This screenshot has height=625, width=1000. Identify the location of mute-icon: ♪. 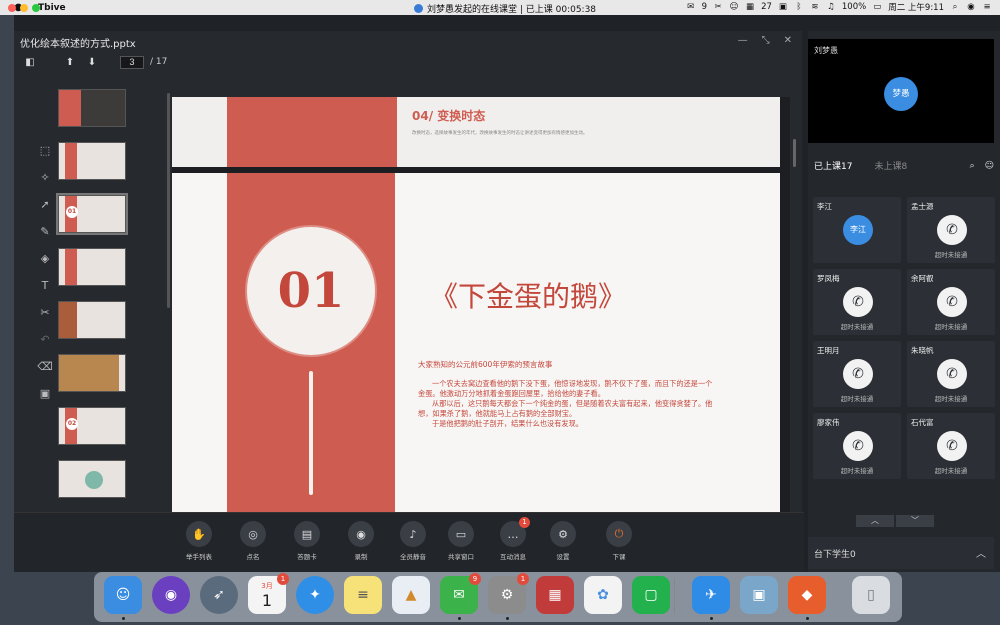
(413, 534).